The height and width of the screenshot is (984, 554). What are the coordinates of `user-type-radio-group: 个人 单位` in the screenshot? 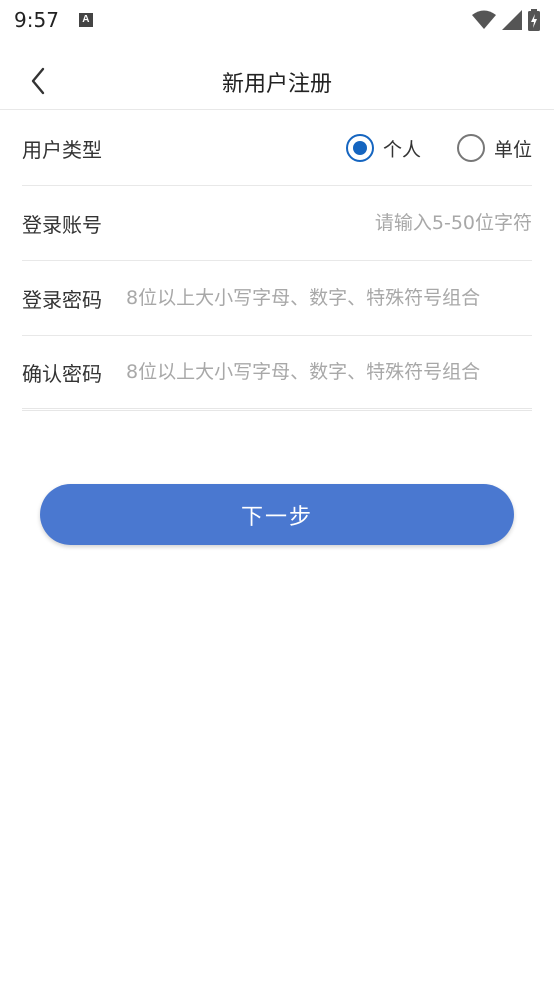 It's located at (421, 148).